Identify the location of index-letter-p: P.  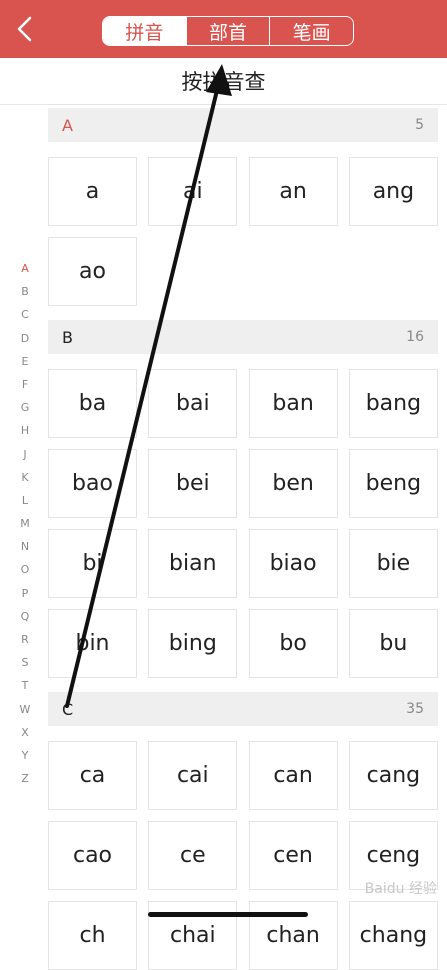
(25, 593).